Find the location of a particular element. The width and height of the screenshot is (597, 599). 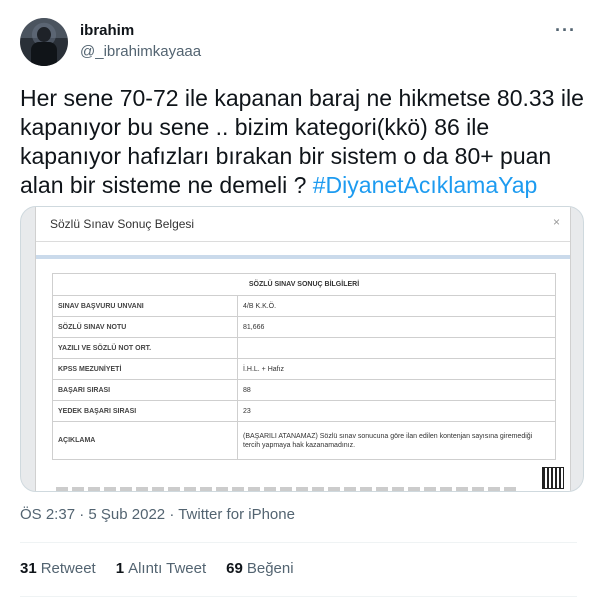

row-value: 23 is located at coordinates (396, 411).